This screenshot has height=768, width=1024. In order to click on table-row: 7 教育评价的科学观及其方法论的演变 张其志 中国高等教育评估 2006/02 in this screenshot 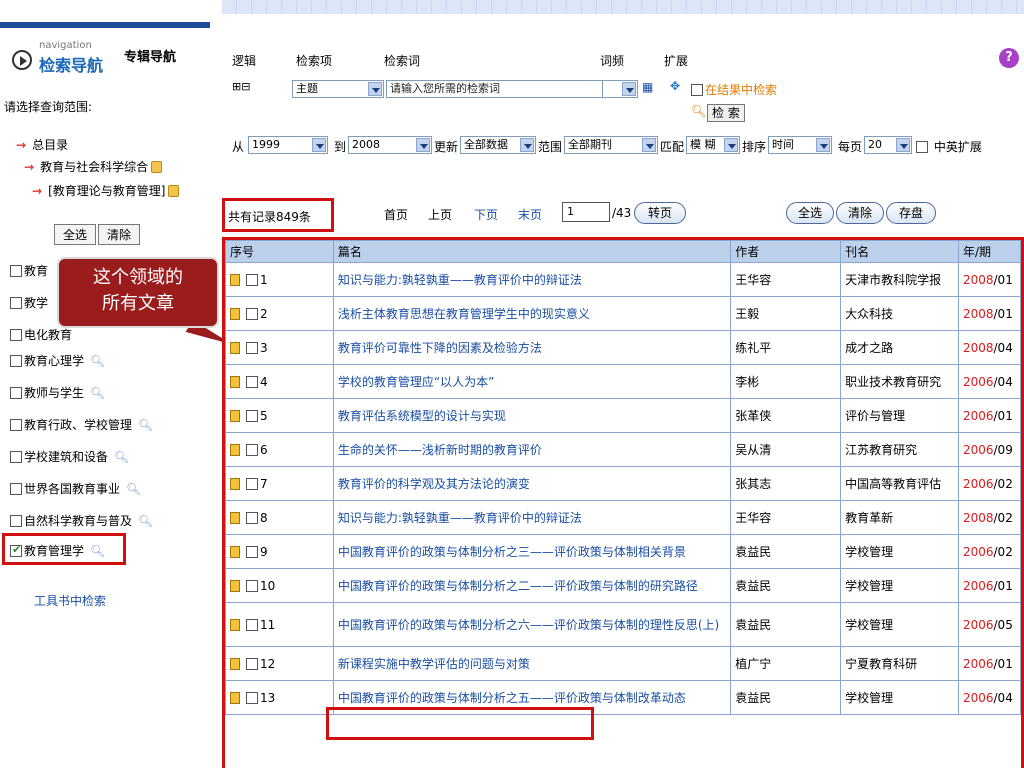, I will do `click(623, 483)`.